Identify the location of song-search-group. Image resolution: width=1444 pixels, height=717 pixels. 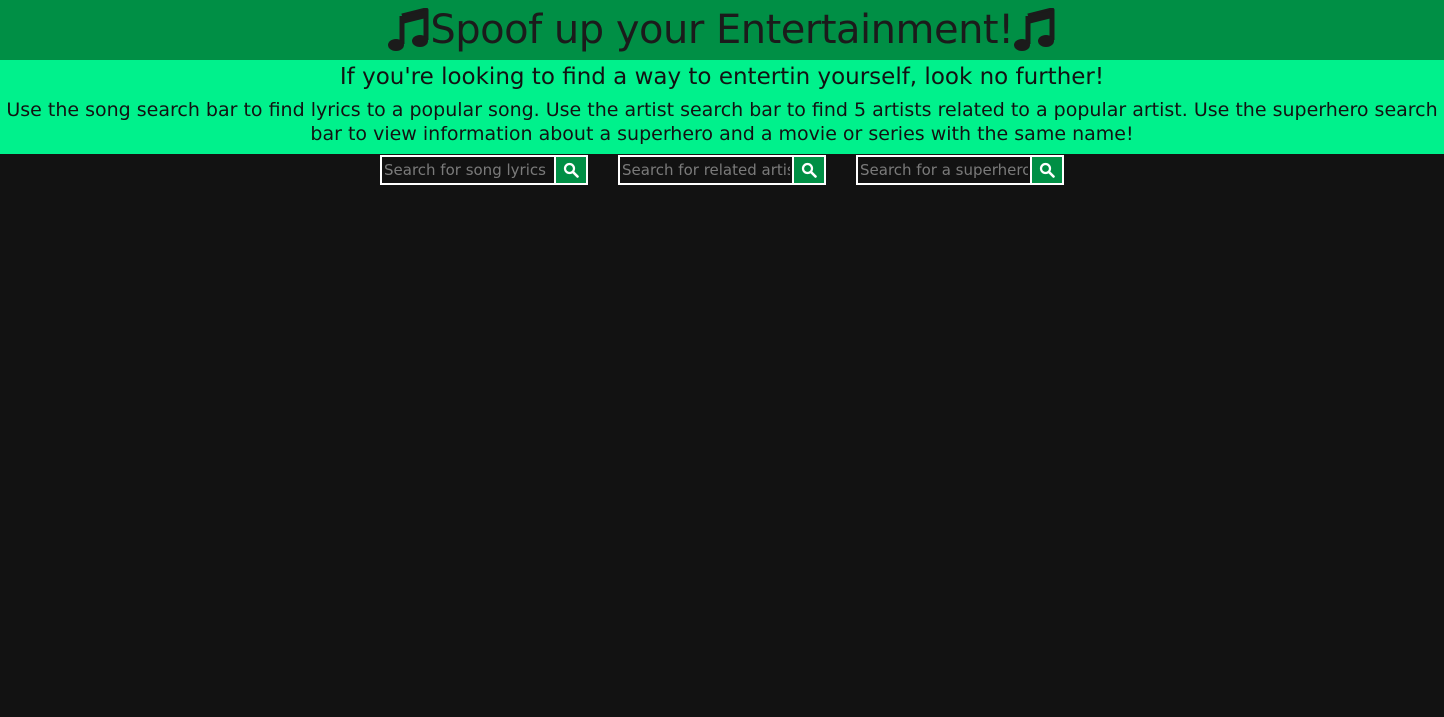
(484, 170).